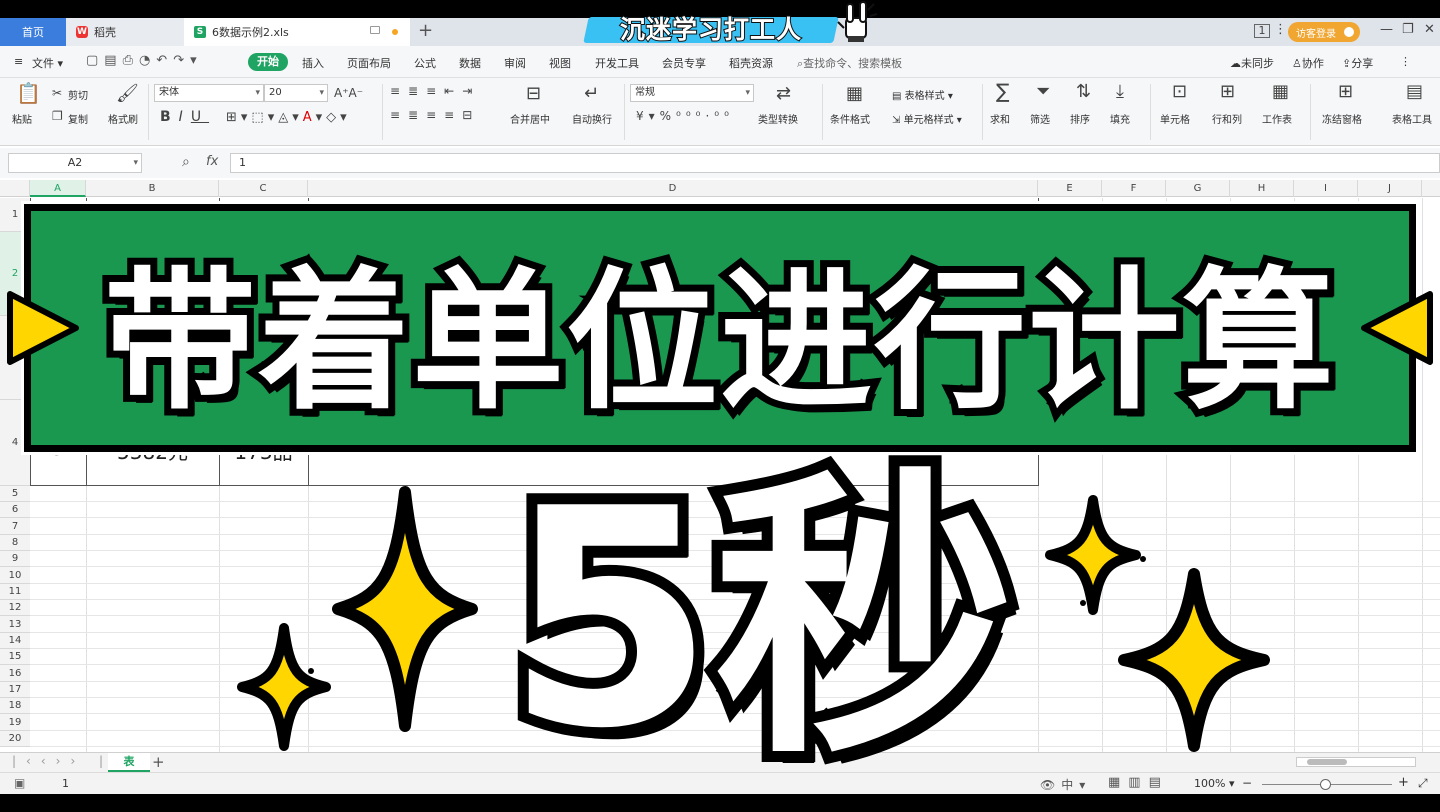 This screenshot has width=1440, height=812. I want to click on row-header-20: 20, so click(15, 739).